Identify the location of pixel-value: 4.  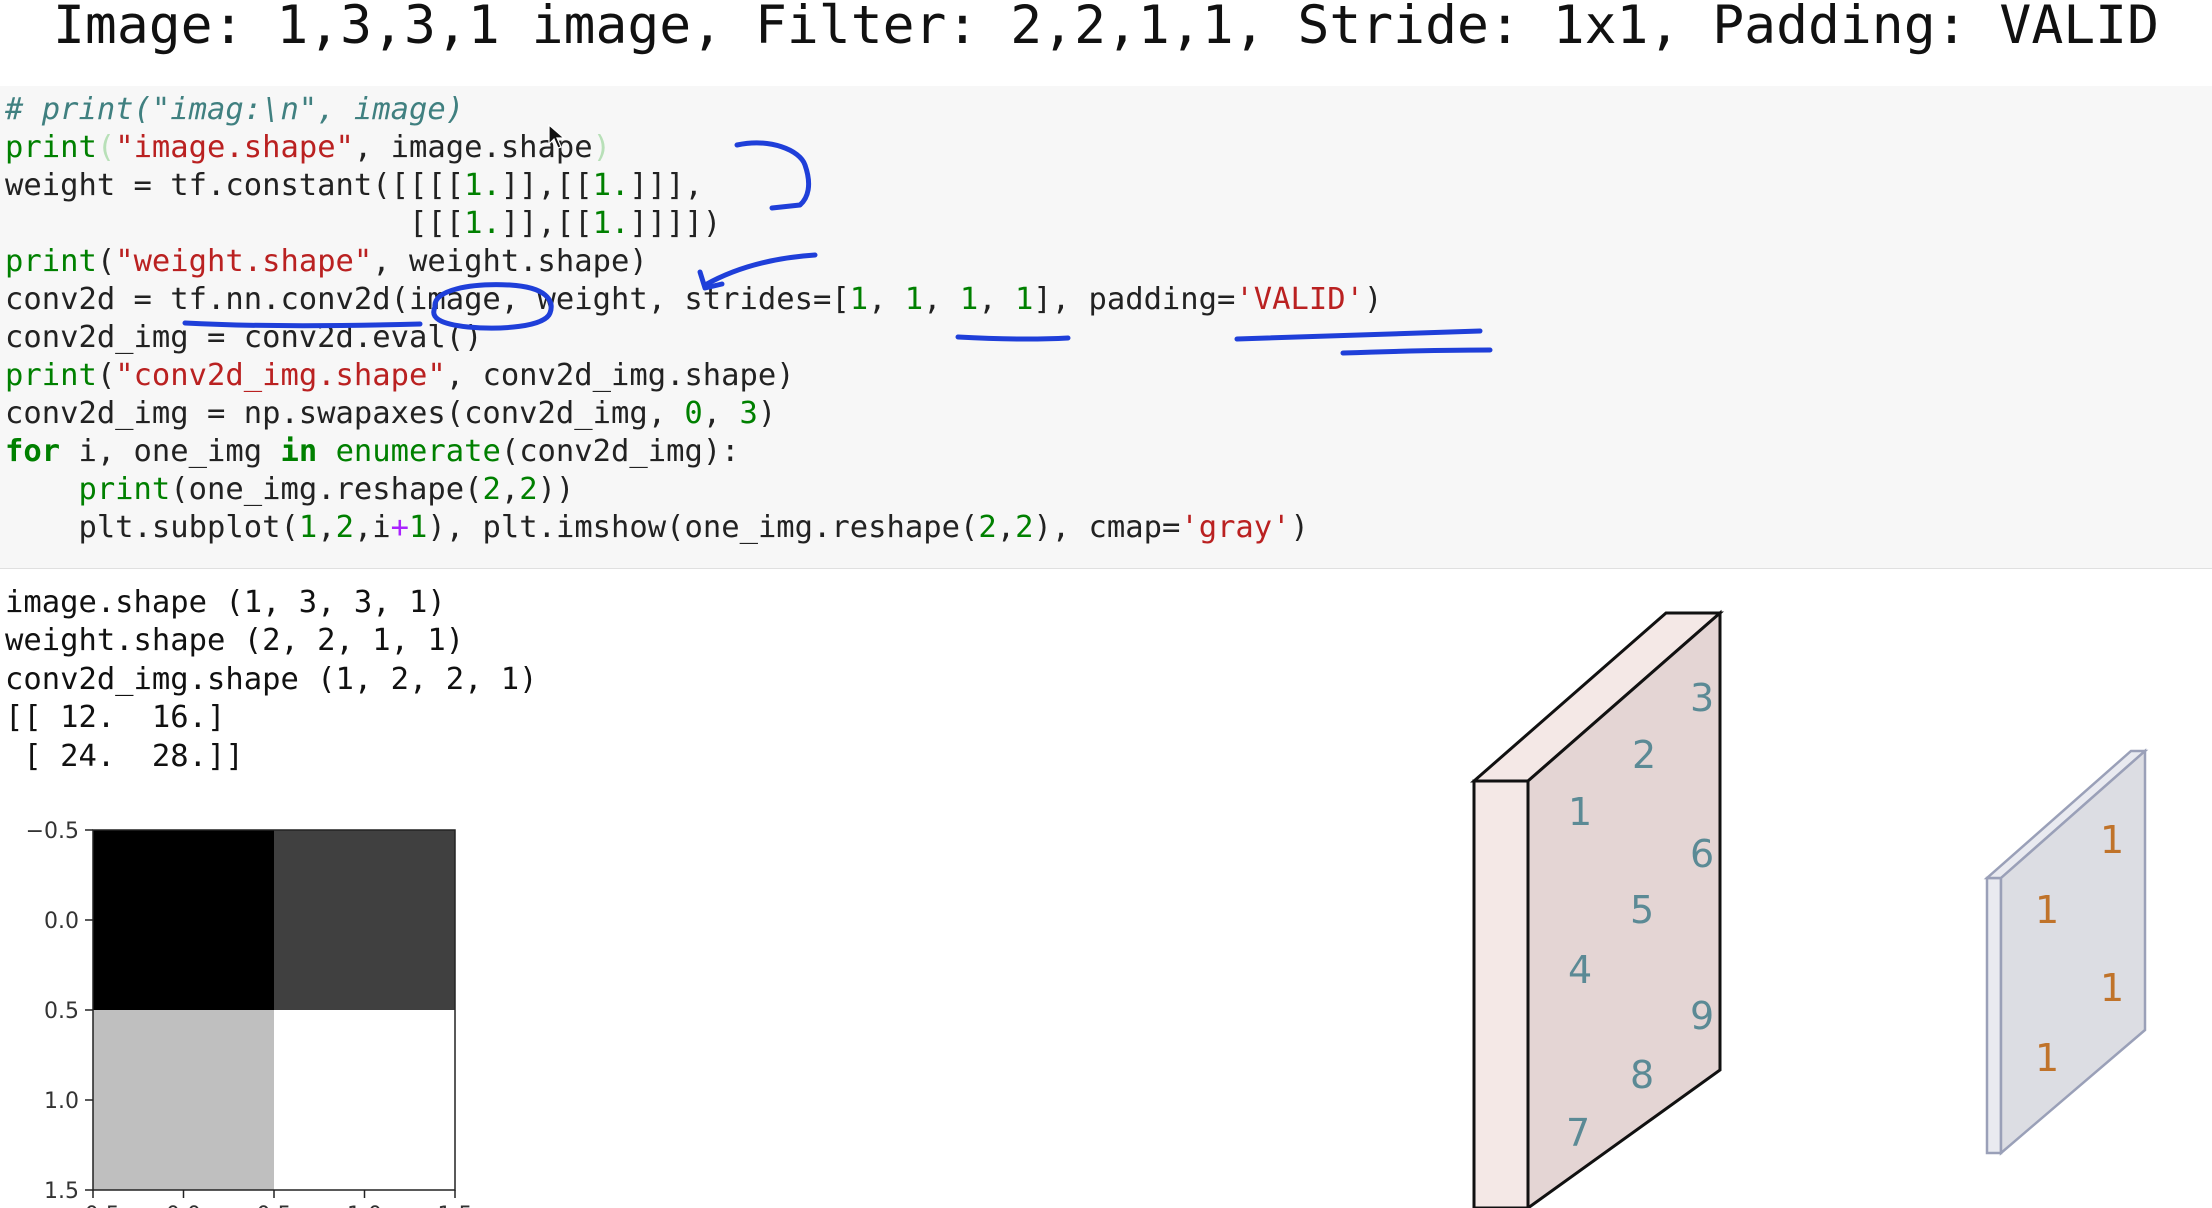
(1580, 970).